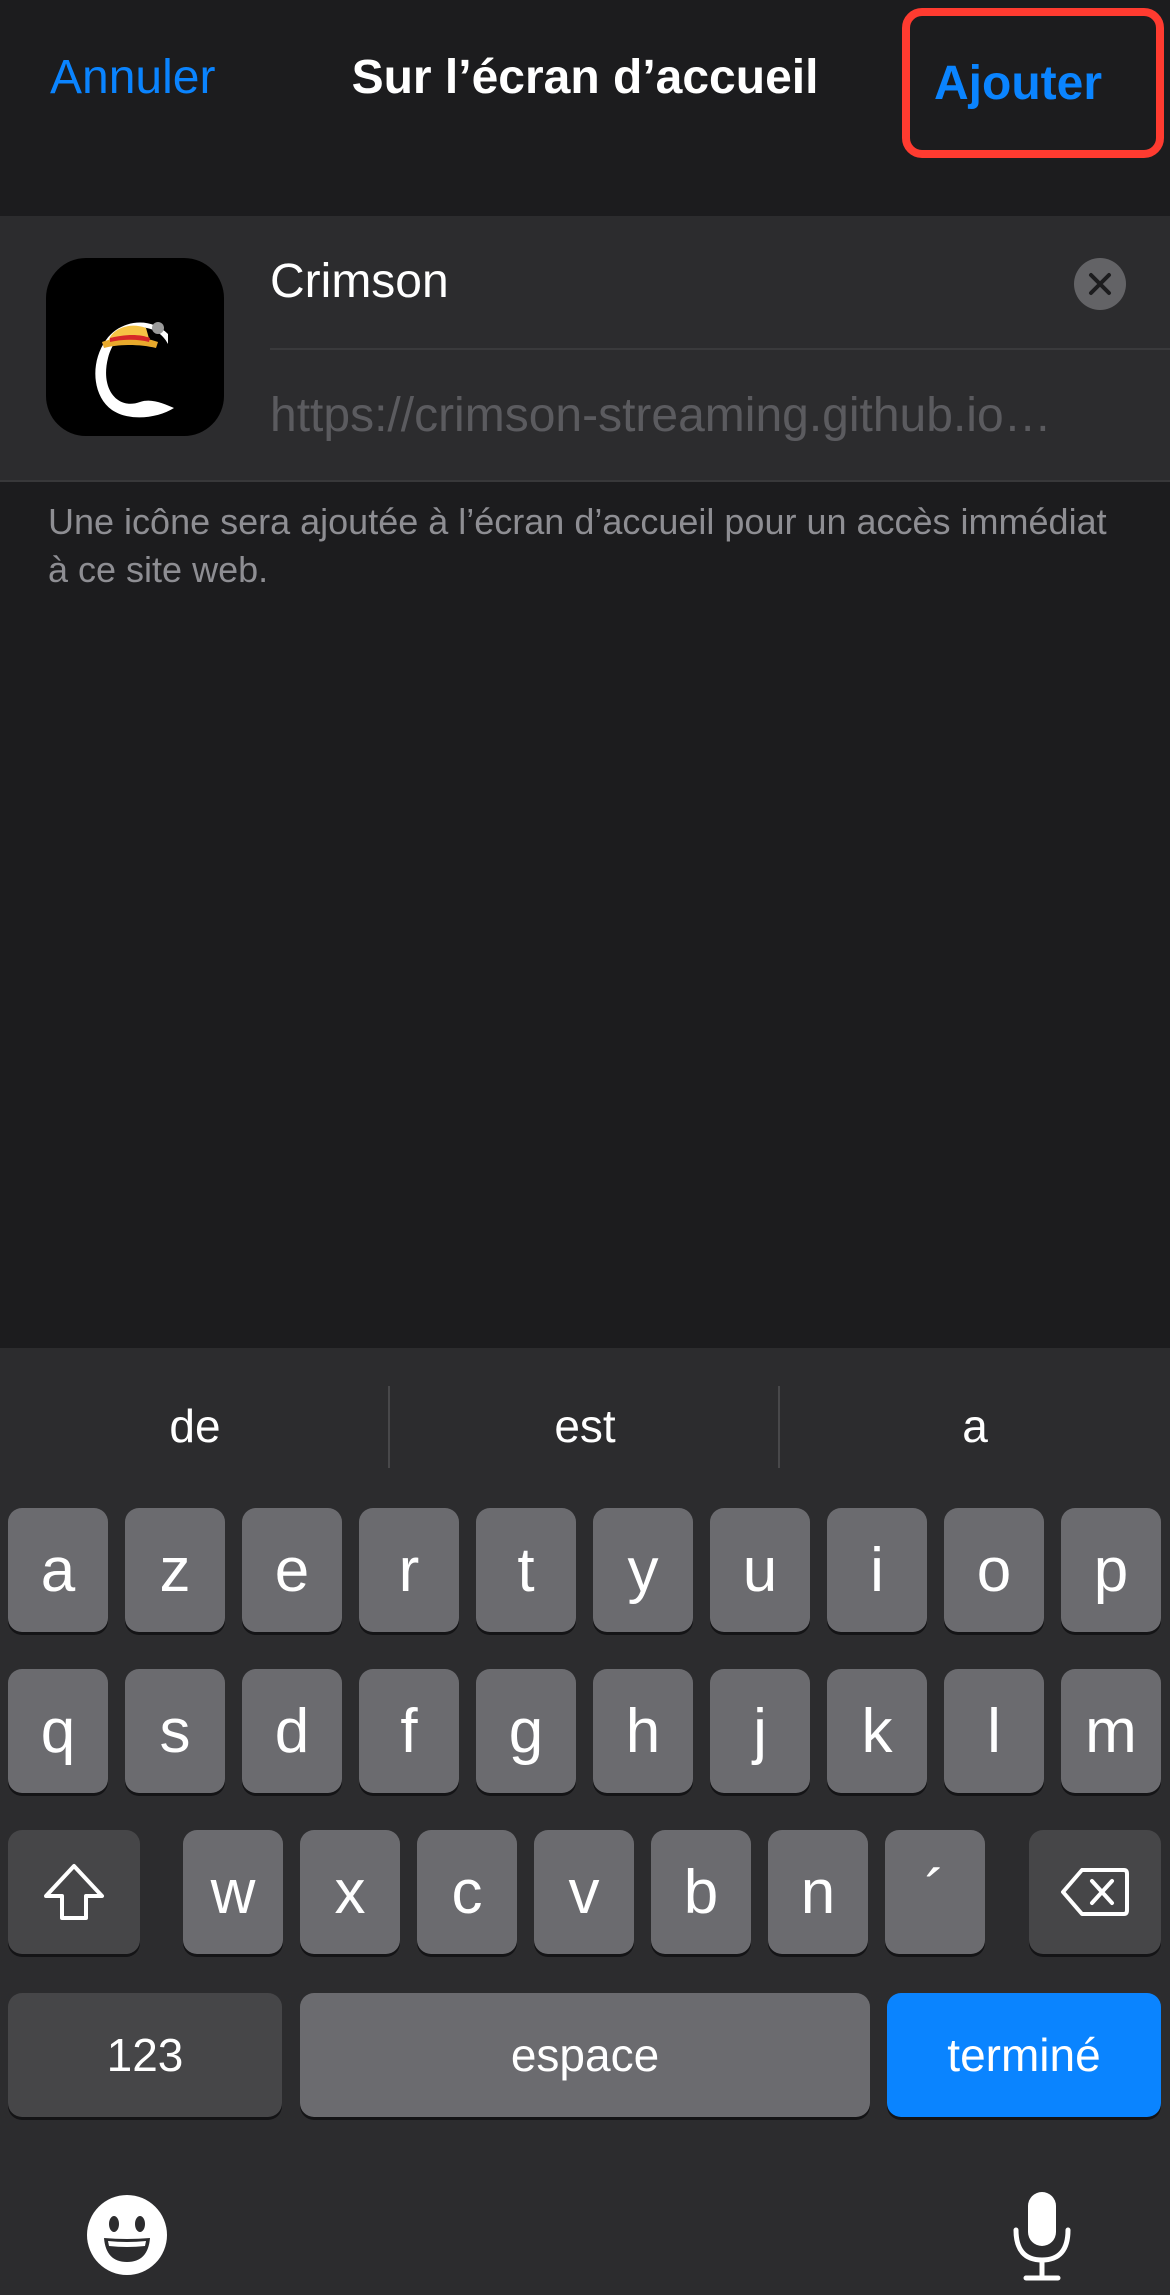 The image size is (1170, 2295). I want to click on key-c: c, so click(467, 1892).